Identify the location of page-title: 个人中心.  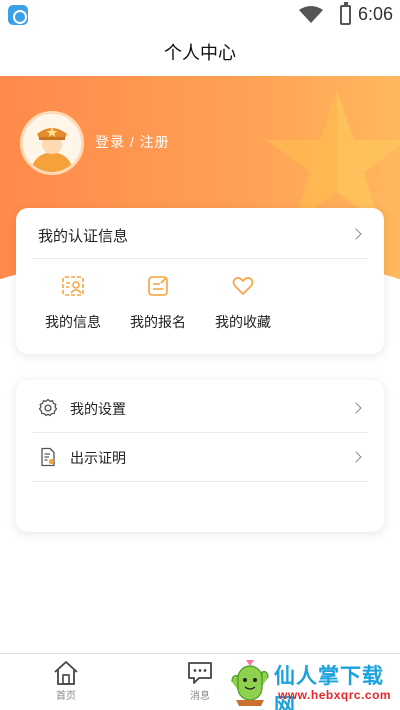
(200, 53).